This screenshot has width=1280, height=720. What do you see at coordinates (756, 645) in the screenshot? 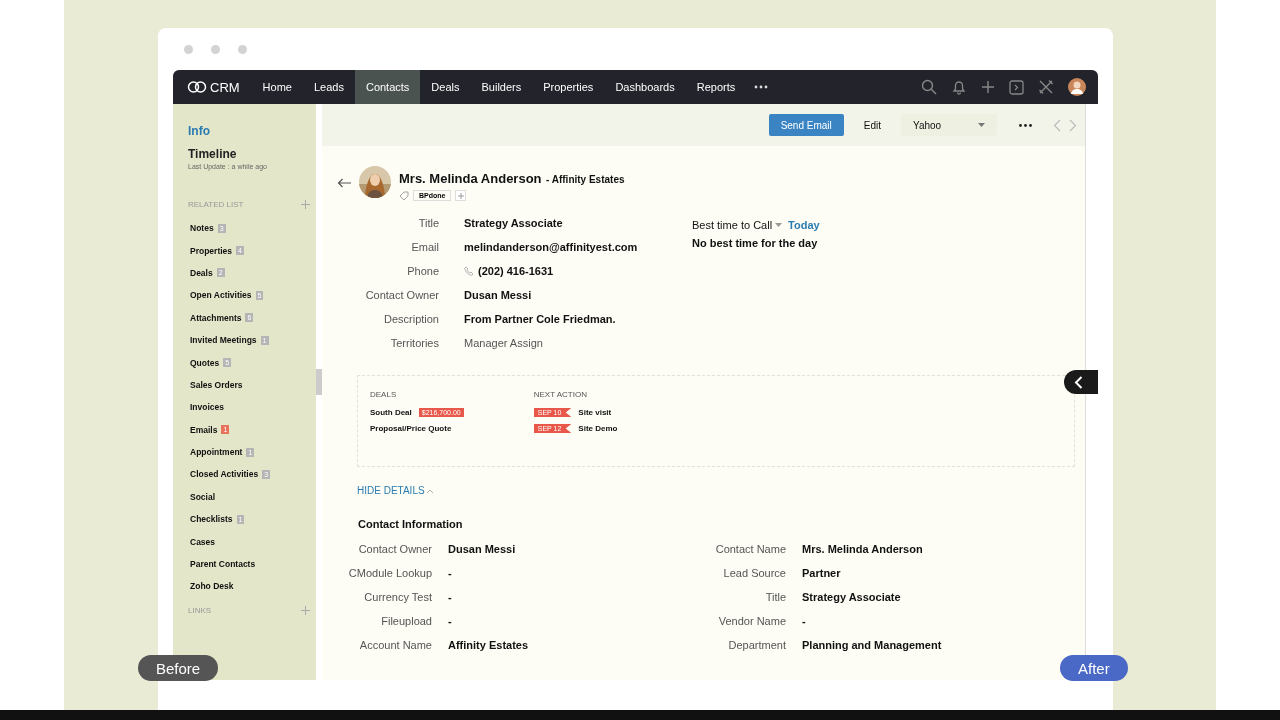
I see `field-label: Department` at bounding box center [756, 645].